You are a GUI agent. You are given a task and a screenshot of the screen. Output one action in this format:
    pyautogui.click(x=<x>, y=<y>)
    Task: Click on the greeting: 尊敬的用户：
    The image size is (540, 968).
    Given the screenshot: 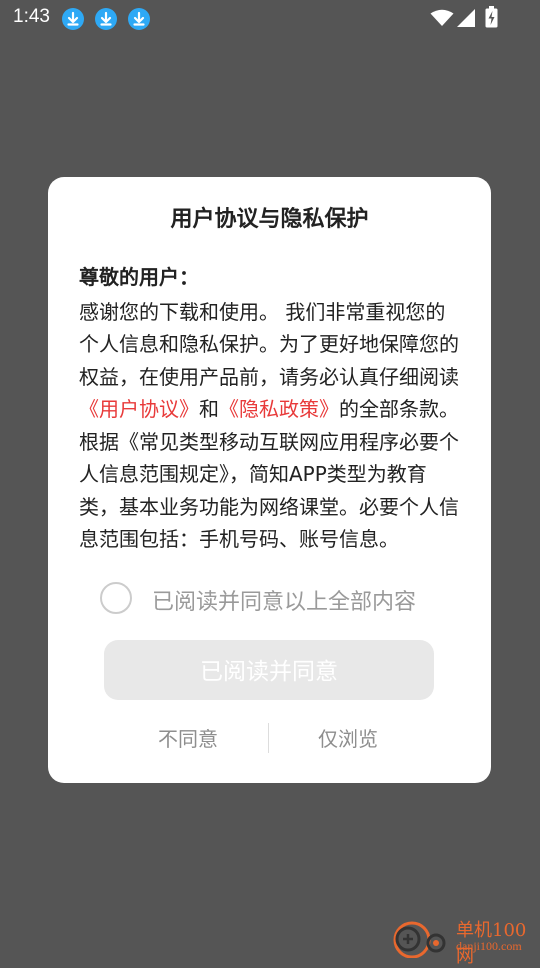 What is the action you would take?
    pyautogui.click(x=139, y=277)
    